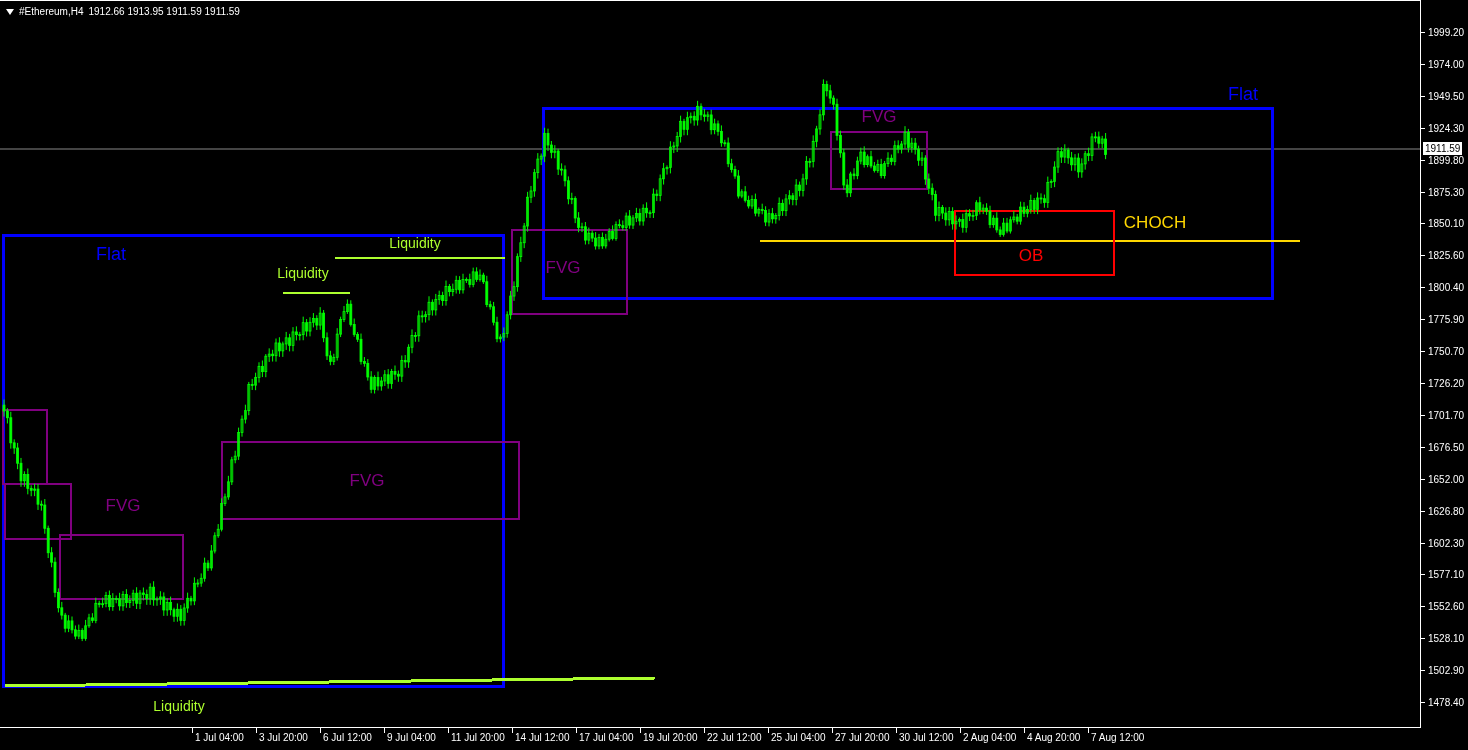  I want to click on time-tick-label: 25 Jul 04:00, so click(798, 737).